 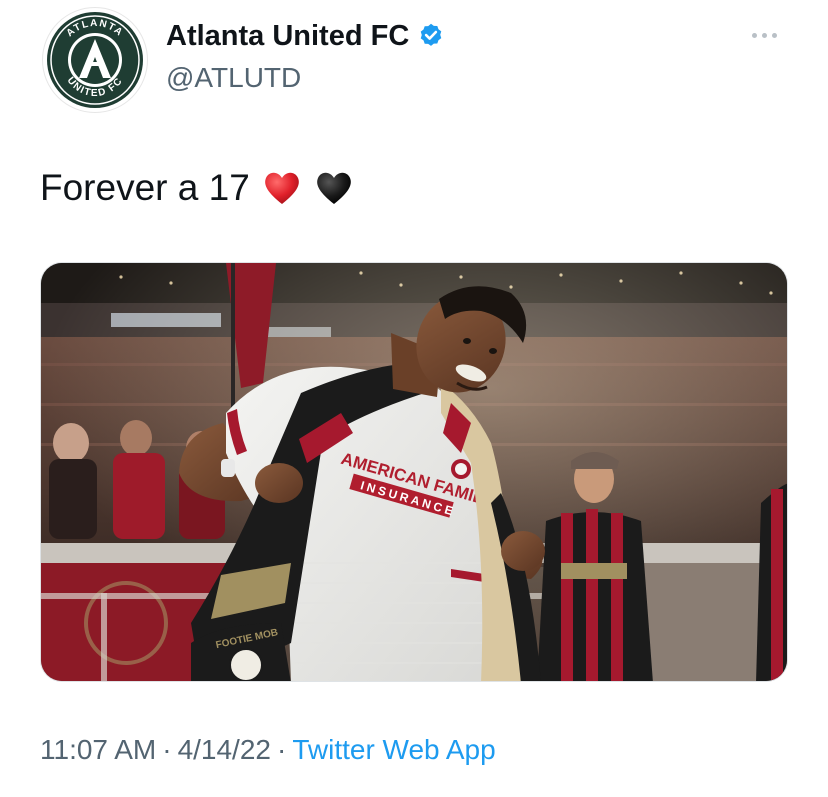 I want to click on red-heart-icon, so click(x=281, y=188).